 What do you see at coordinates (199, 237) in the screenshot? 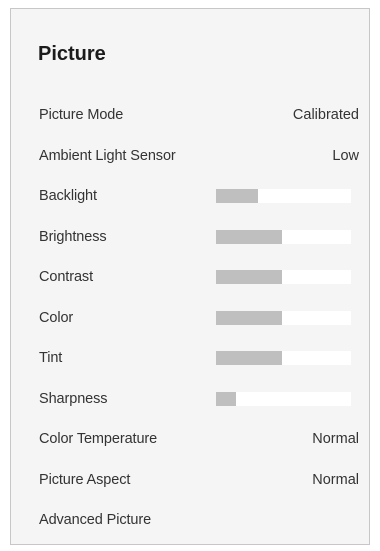
I see `menu-item-brightness: Brightness` at bounding box center [199, 237].